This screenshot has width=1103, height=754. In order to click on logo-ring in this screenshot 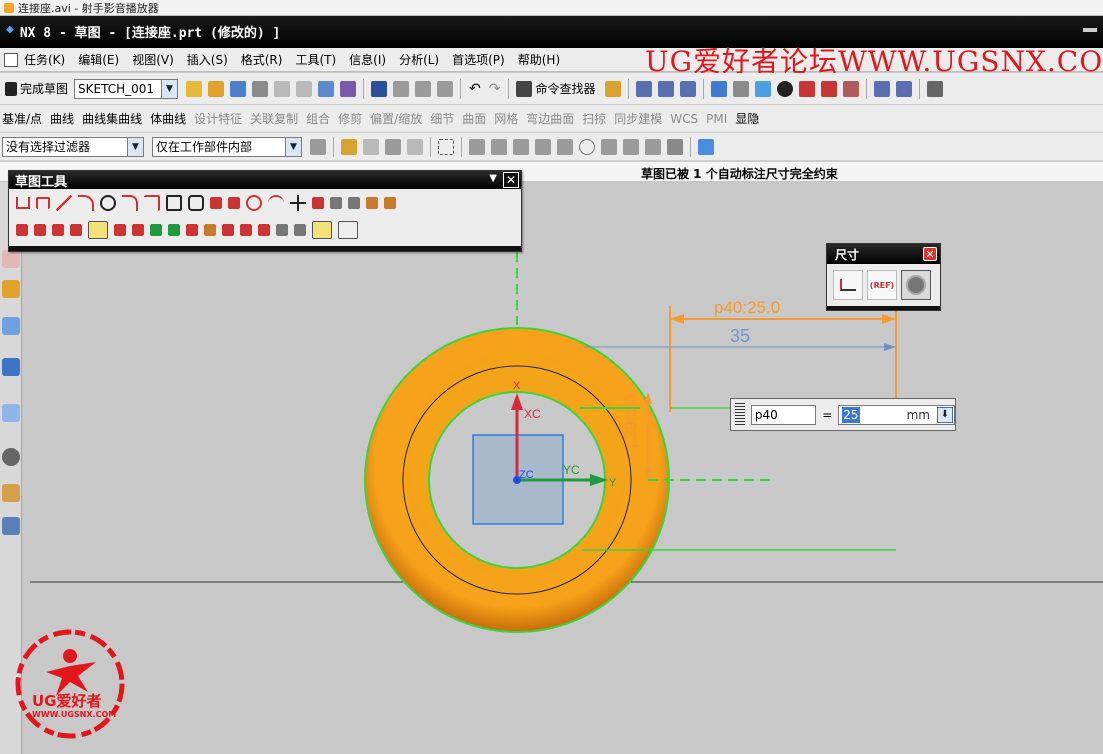, I will do `click(70, 684)`.